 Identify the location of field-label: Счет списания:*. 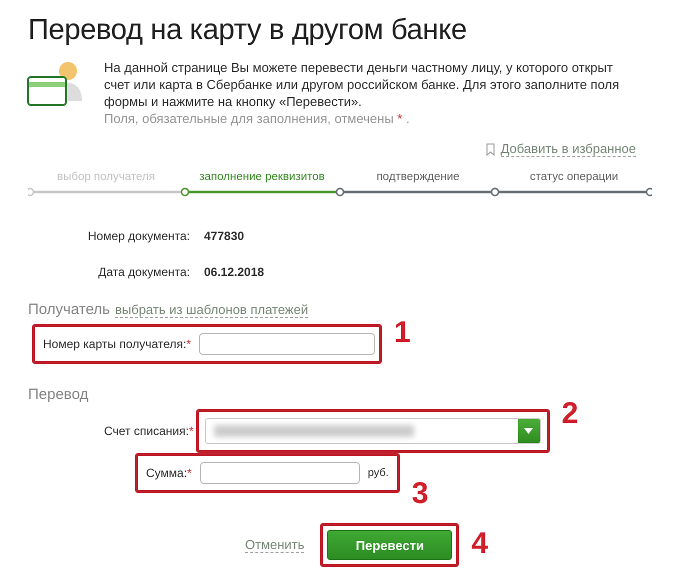
(149, 431).